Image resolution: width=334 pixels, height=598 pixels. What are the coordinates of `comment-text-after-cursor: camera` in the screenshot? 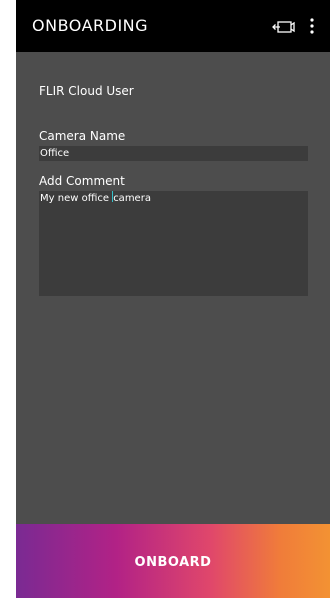 It's located at (132, 198).